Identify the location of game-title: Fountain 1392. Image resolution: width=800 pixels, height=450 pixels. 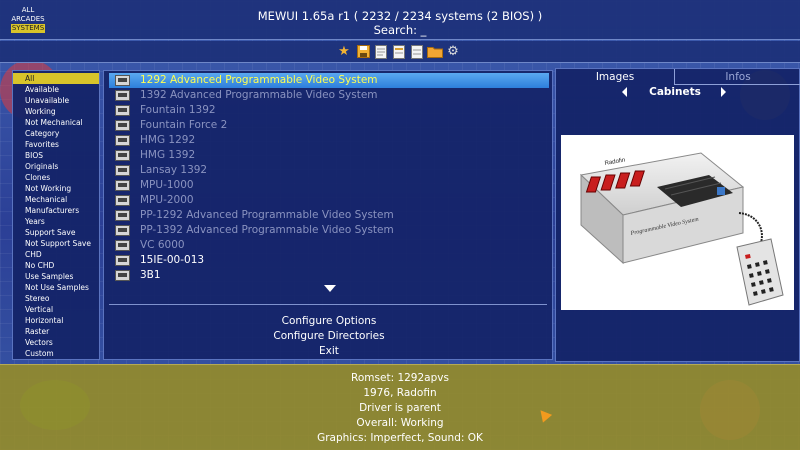
(178, 110).